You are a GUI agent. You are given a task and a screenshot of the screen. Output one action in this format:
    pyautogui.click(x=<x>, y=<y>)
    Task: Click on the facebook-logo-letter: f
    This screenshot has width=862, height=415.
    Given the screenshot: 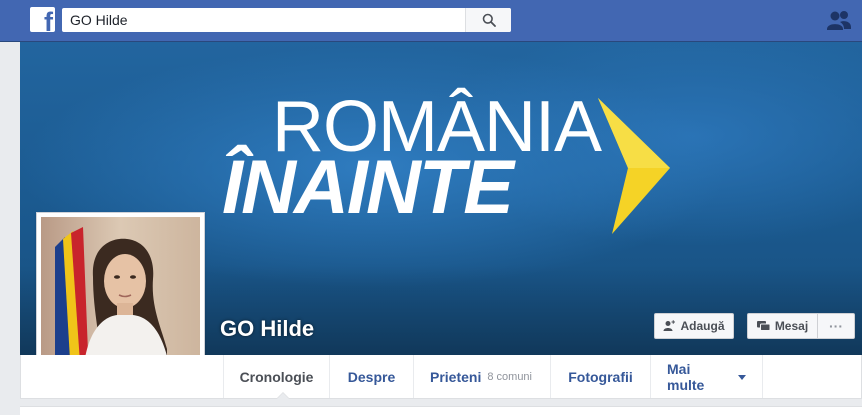 What is the action you would take?
    pyautogui.click(x=48, y=20)
    